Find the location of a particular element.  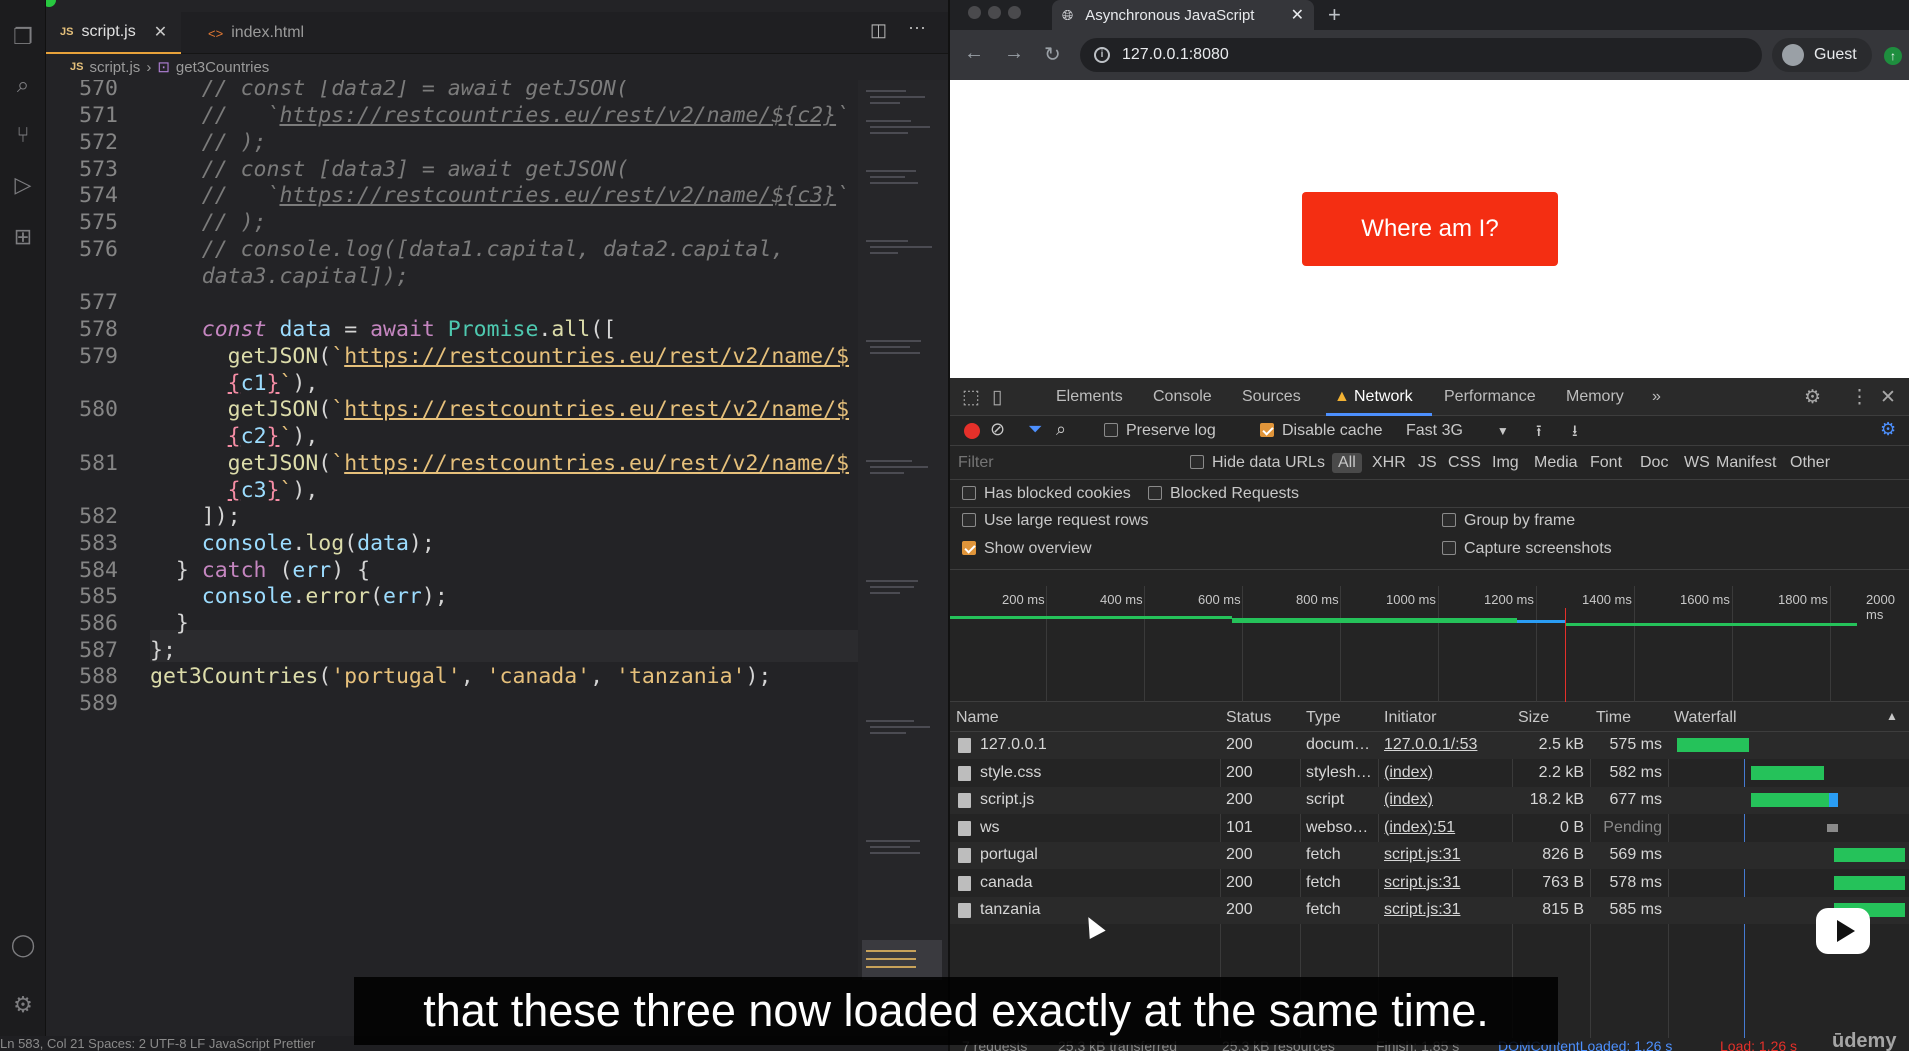

clear-icon: ⊘ is located at coordinates (997, 429).